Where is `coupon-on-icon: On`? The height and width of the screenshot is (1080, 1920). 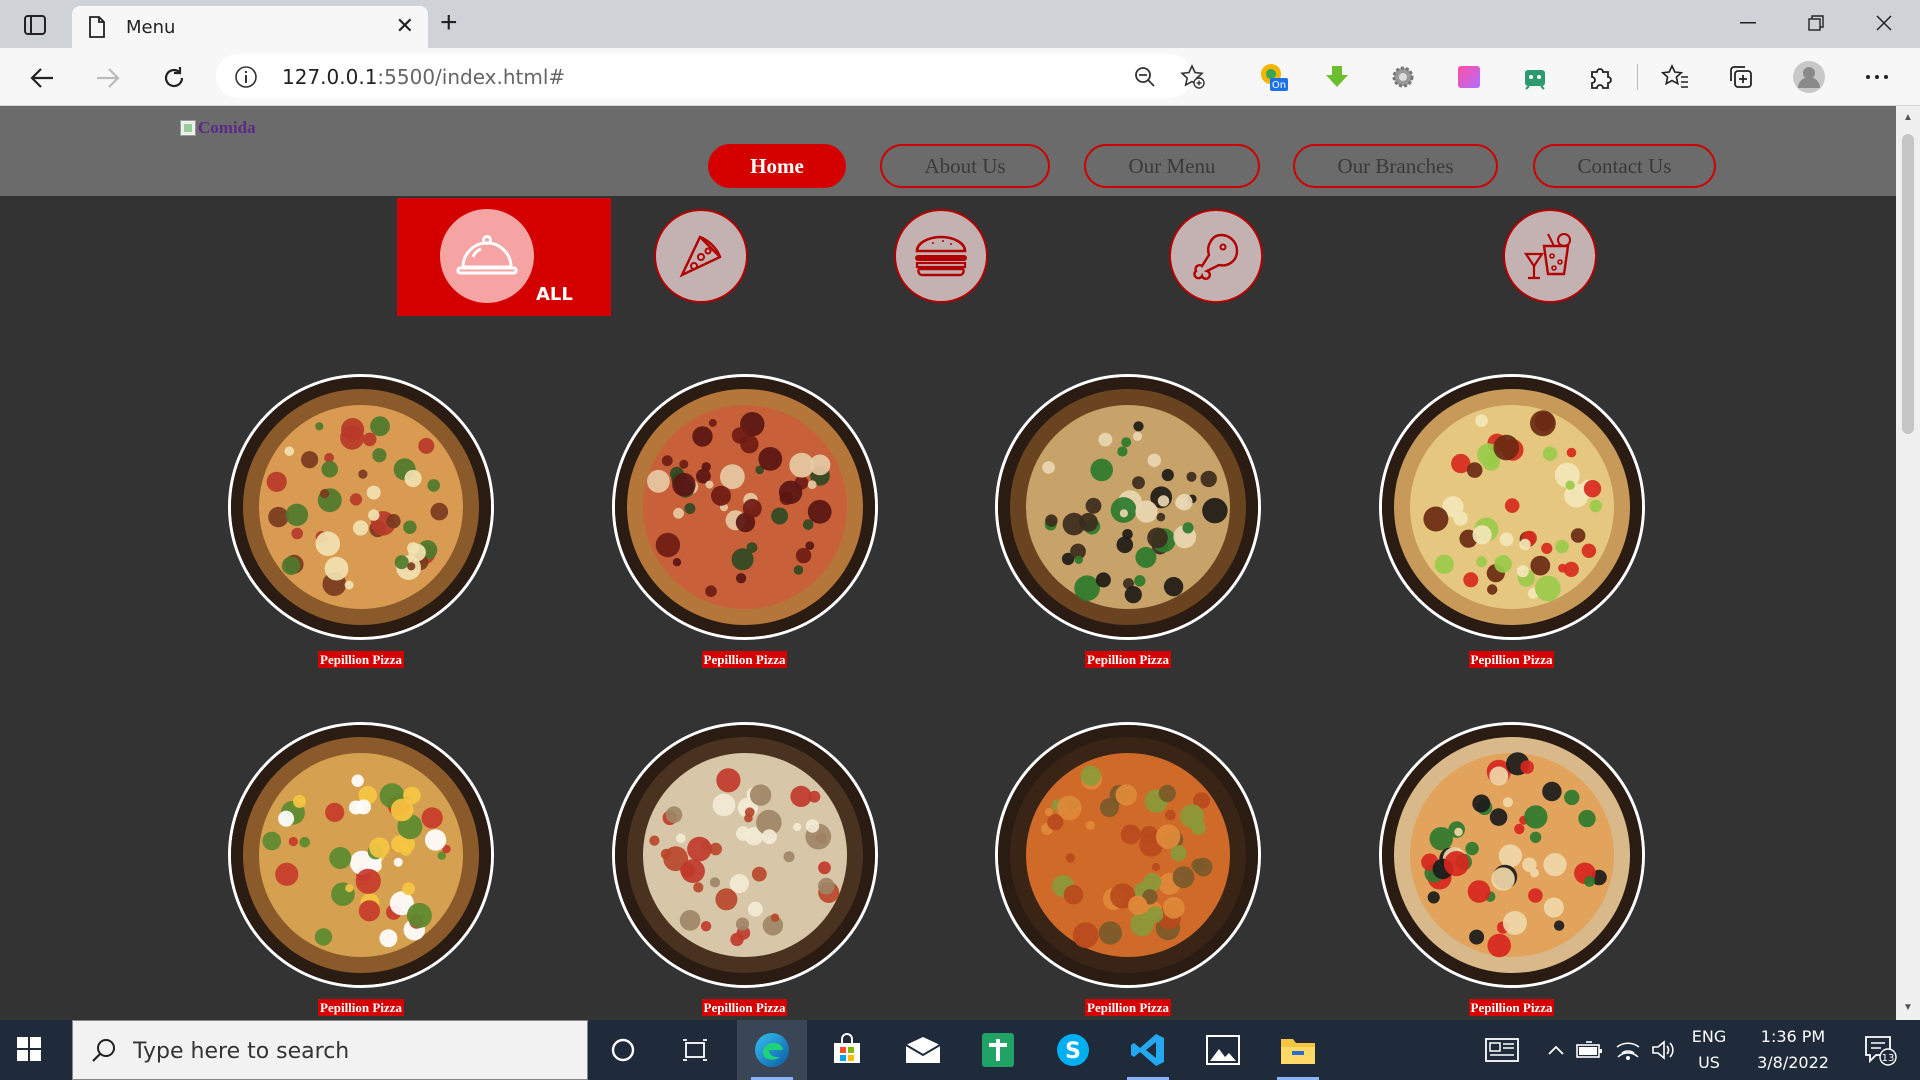
coupon-on-icon: On is located at coordinates (1273, 77).